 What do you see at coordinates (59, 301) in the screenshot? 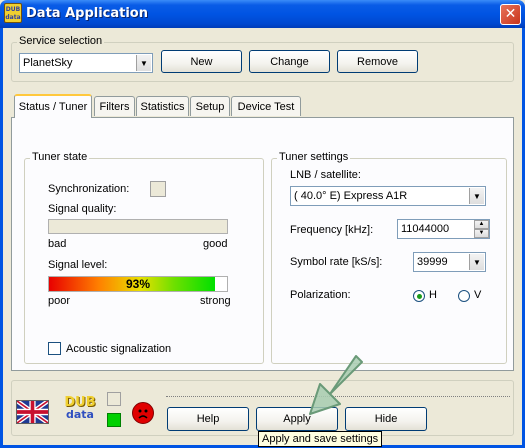
I see `level-poor-label: poor` at bounding box center [59, 301].